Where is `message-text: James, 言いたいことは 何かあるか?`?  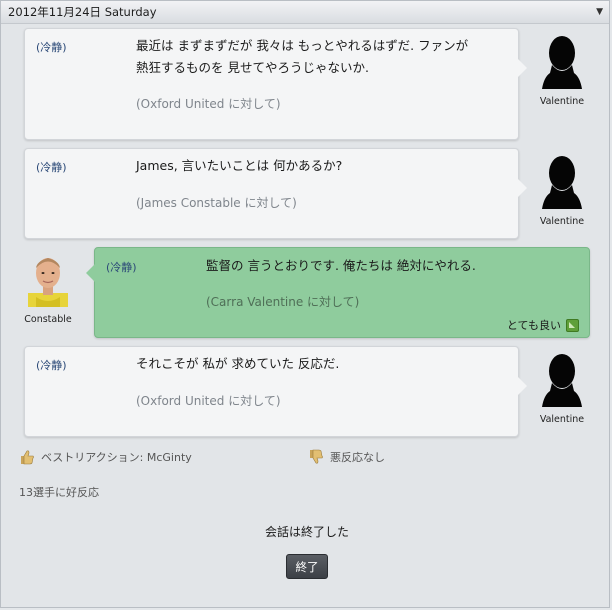 message-text: James, 言いたいことは 何かあるか? is located at coordinates (239, 166).